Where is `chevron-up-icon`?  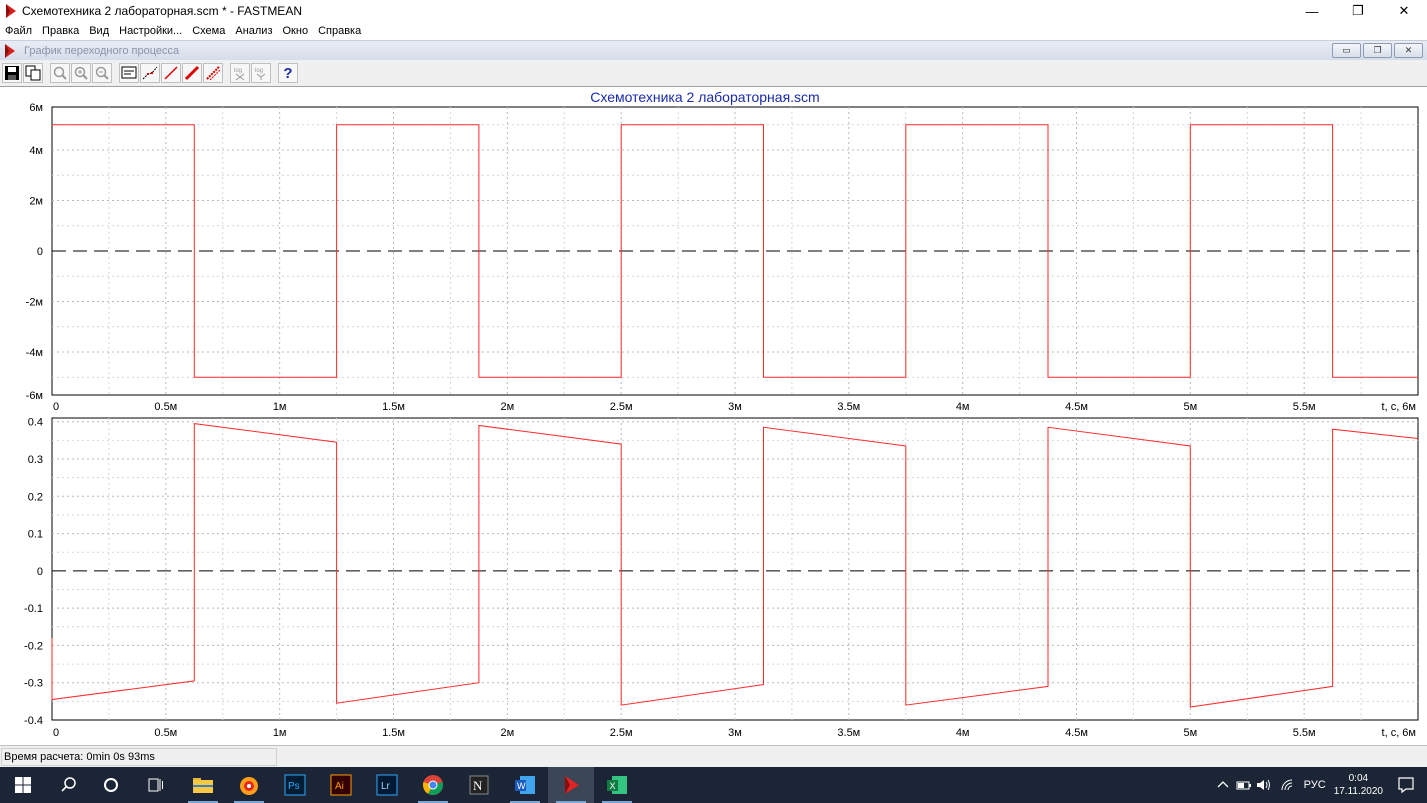 chevron-up-icon is located at coordinates (1223, 785).